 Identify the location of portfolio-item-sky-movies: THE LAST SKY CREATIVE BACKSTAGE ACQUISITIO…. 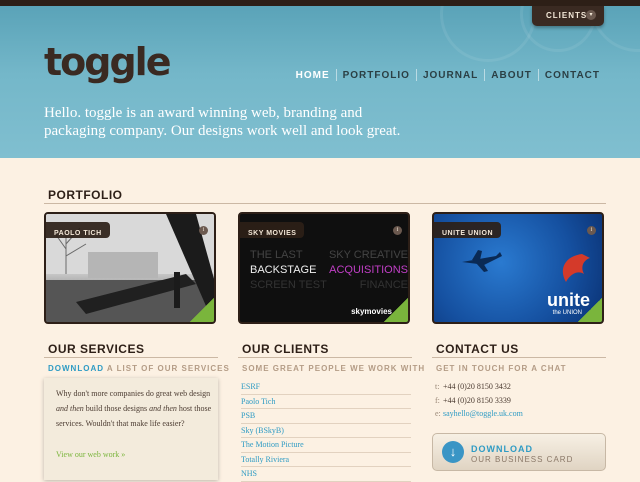
(324, 268).